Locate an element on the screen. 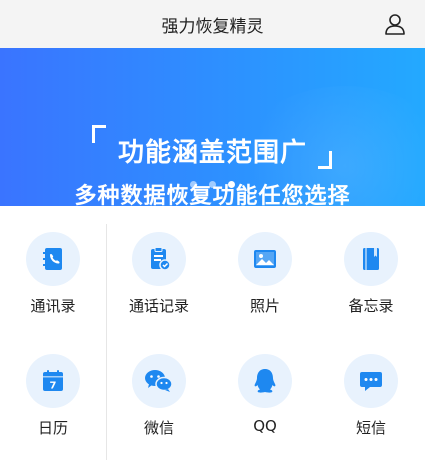 This screenshot has width=425, height=462. grid-item-call-log: 通话记录 is located at coordinates (159, 266).